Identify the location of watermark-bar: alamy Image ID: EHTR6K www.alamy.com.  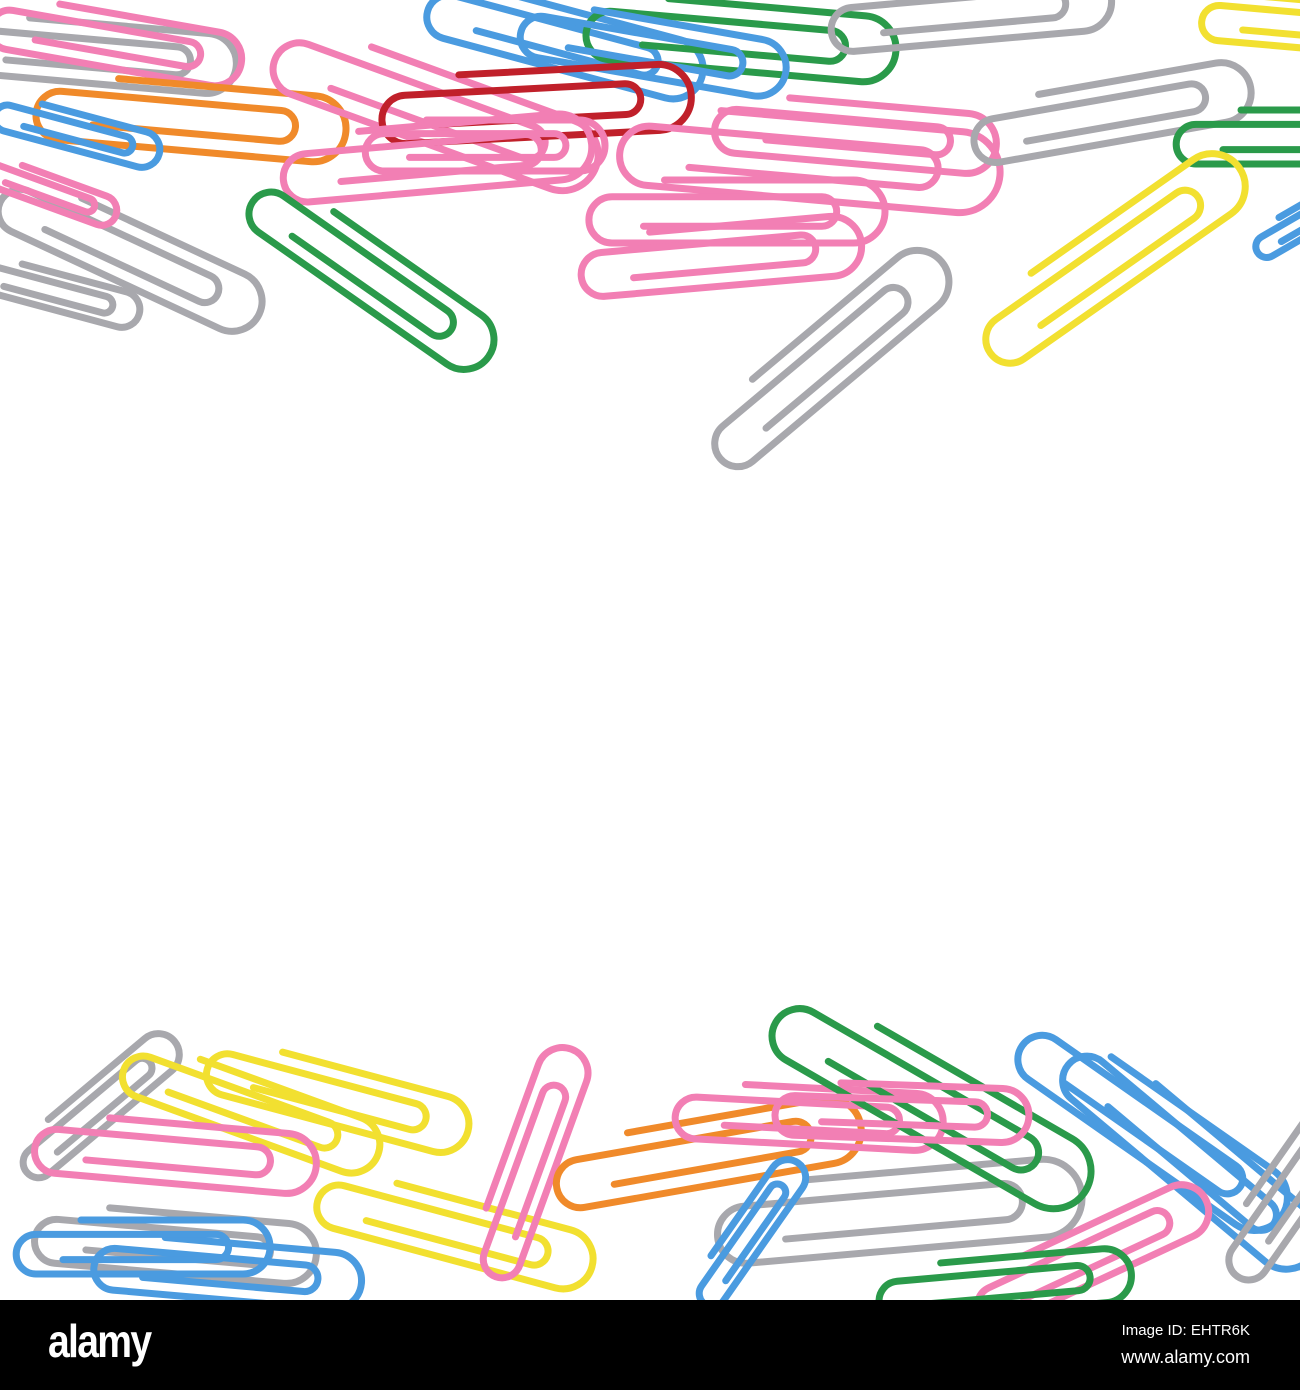
(650, 1345).